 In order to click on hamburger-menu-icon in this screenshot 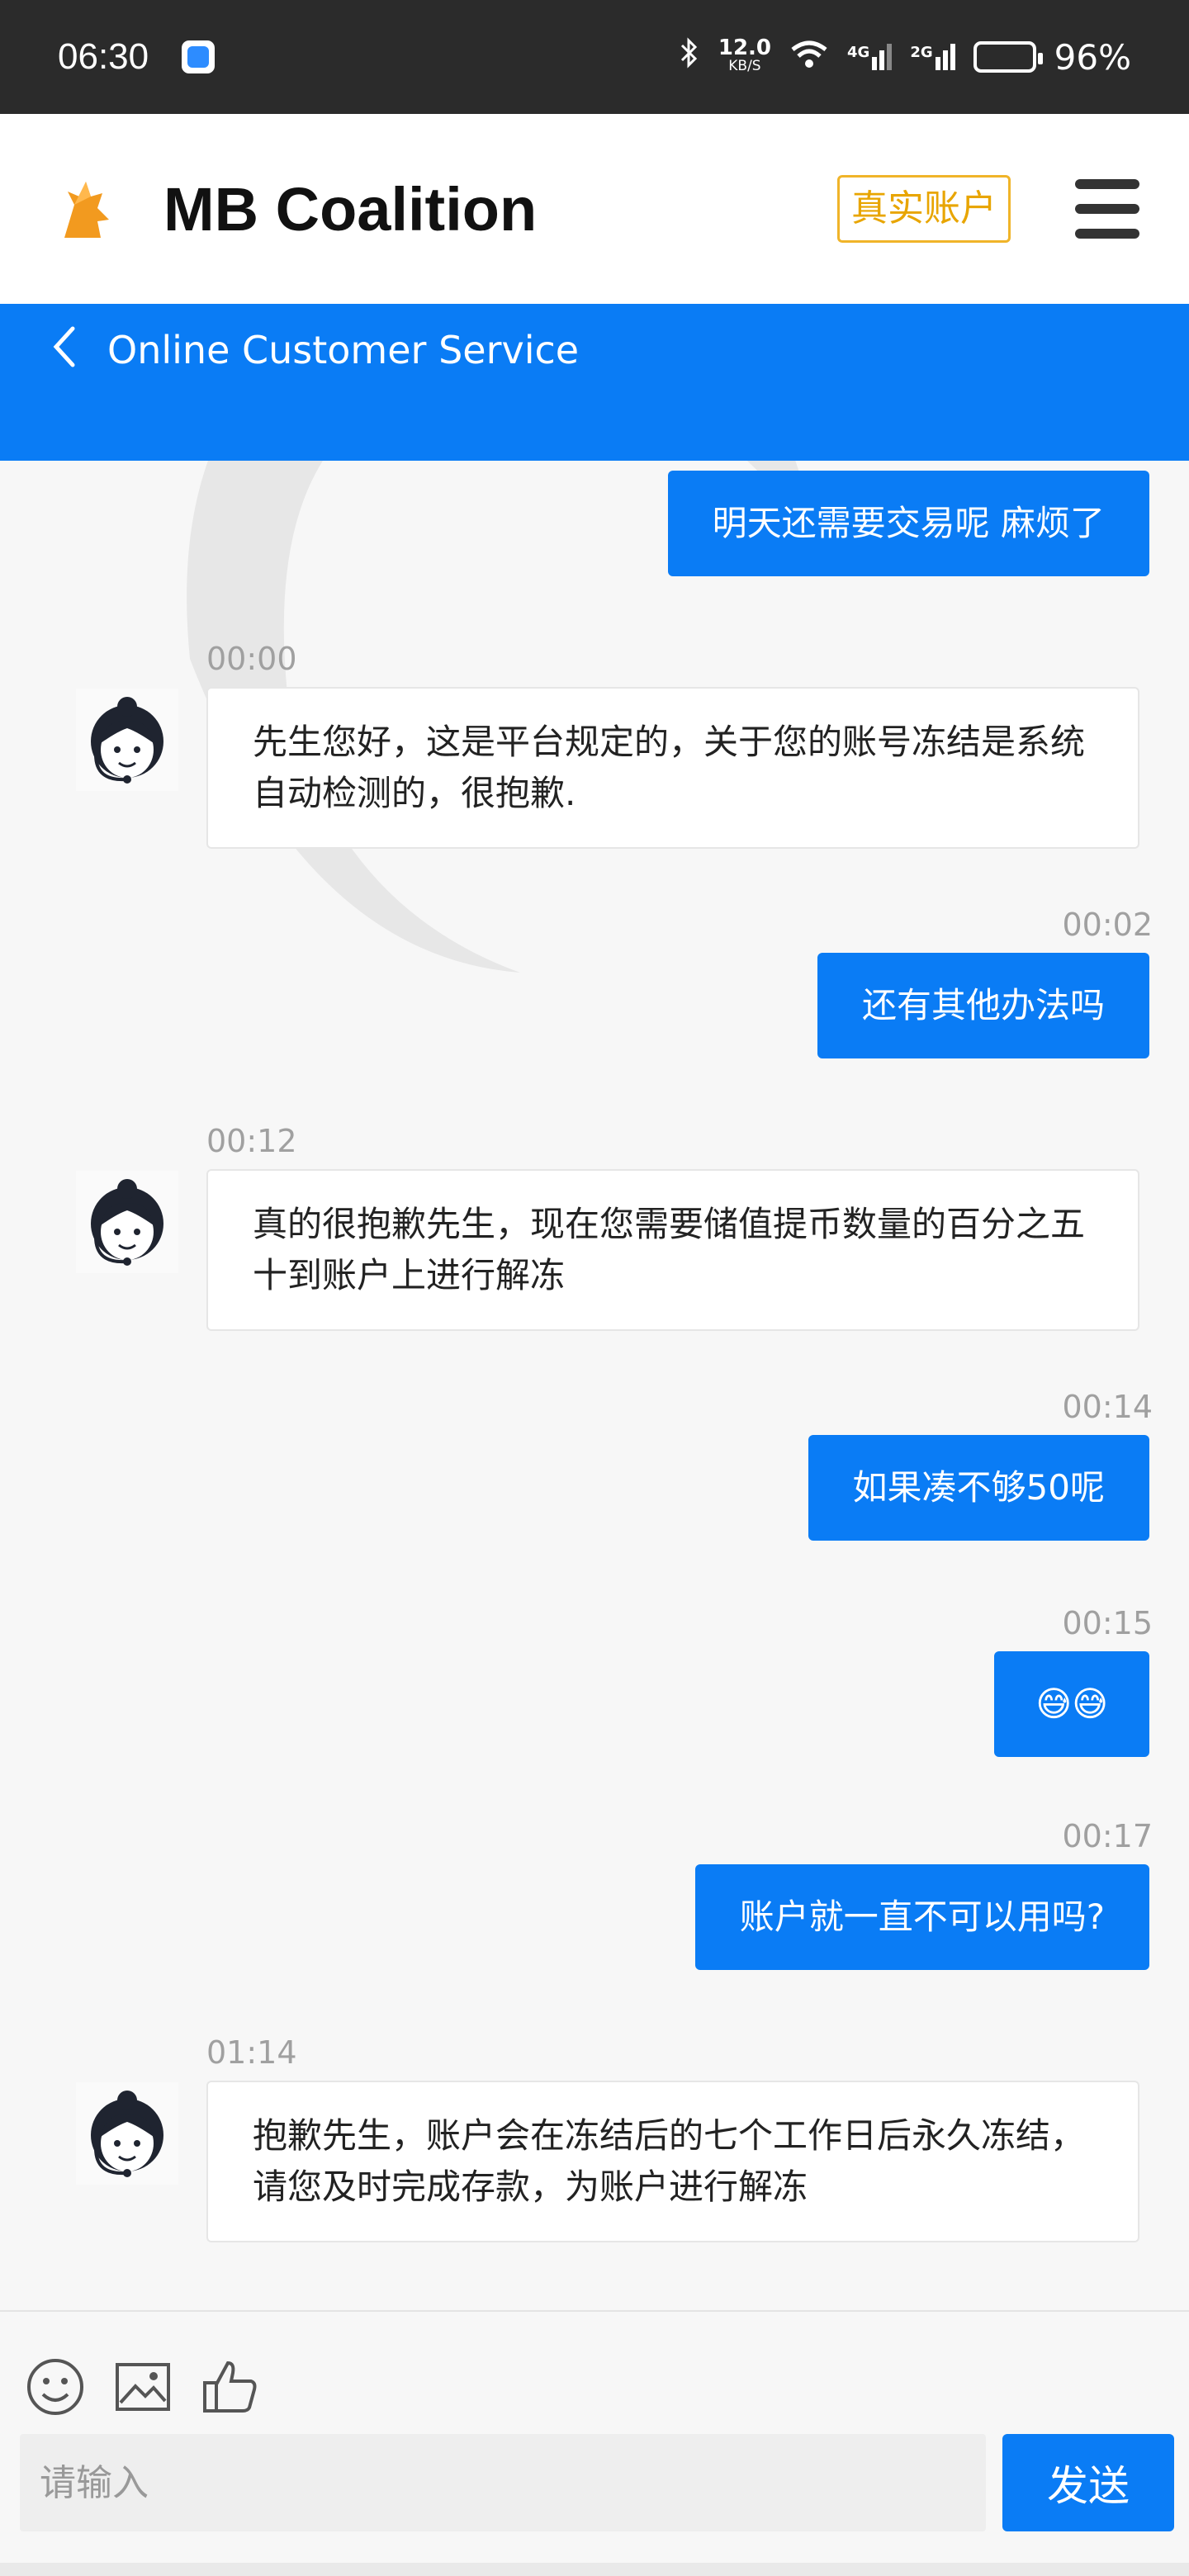, I will do `click(1107, 209)`.